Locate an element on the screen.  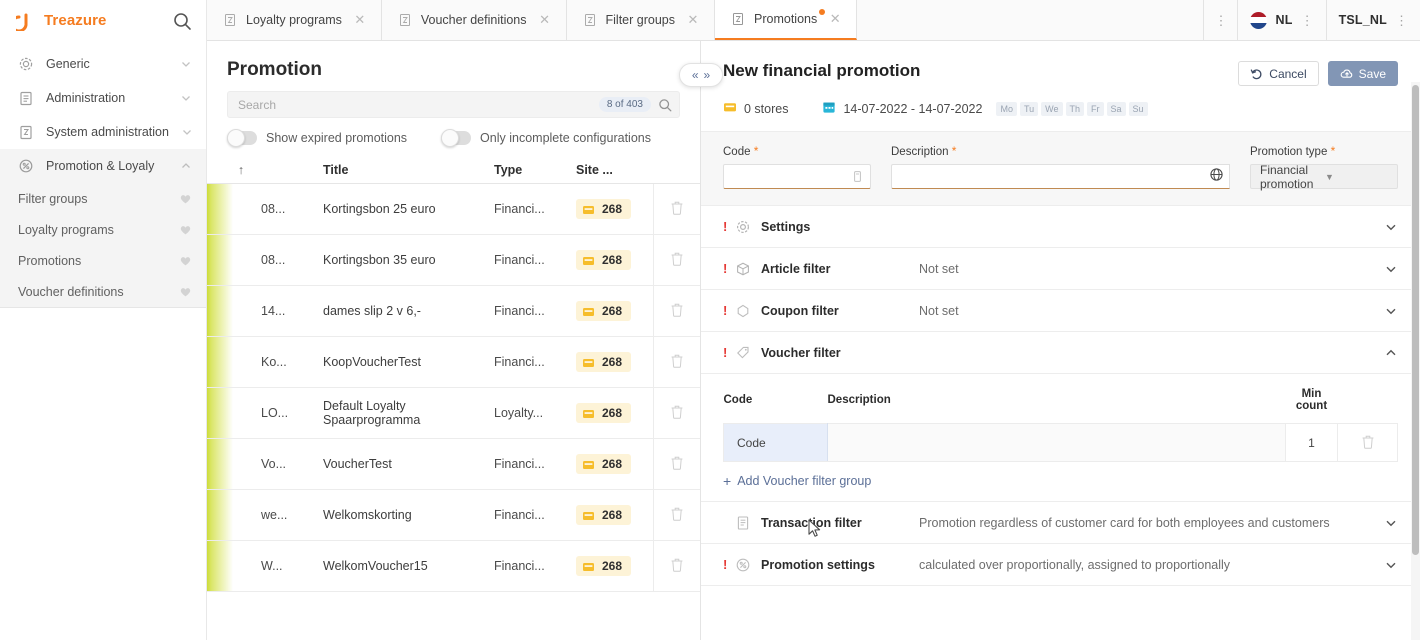
user-menu: TSL_NL ⋮ is located at coordinates (1373, 20).